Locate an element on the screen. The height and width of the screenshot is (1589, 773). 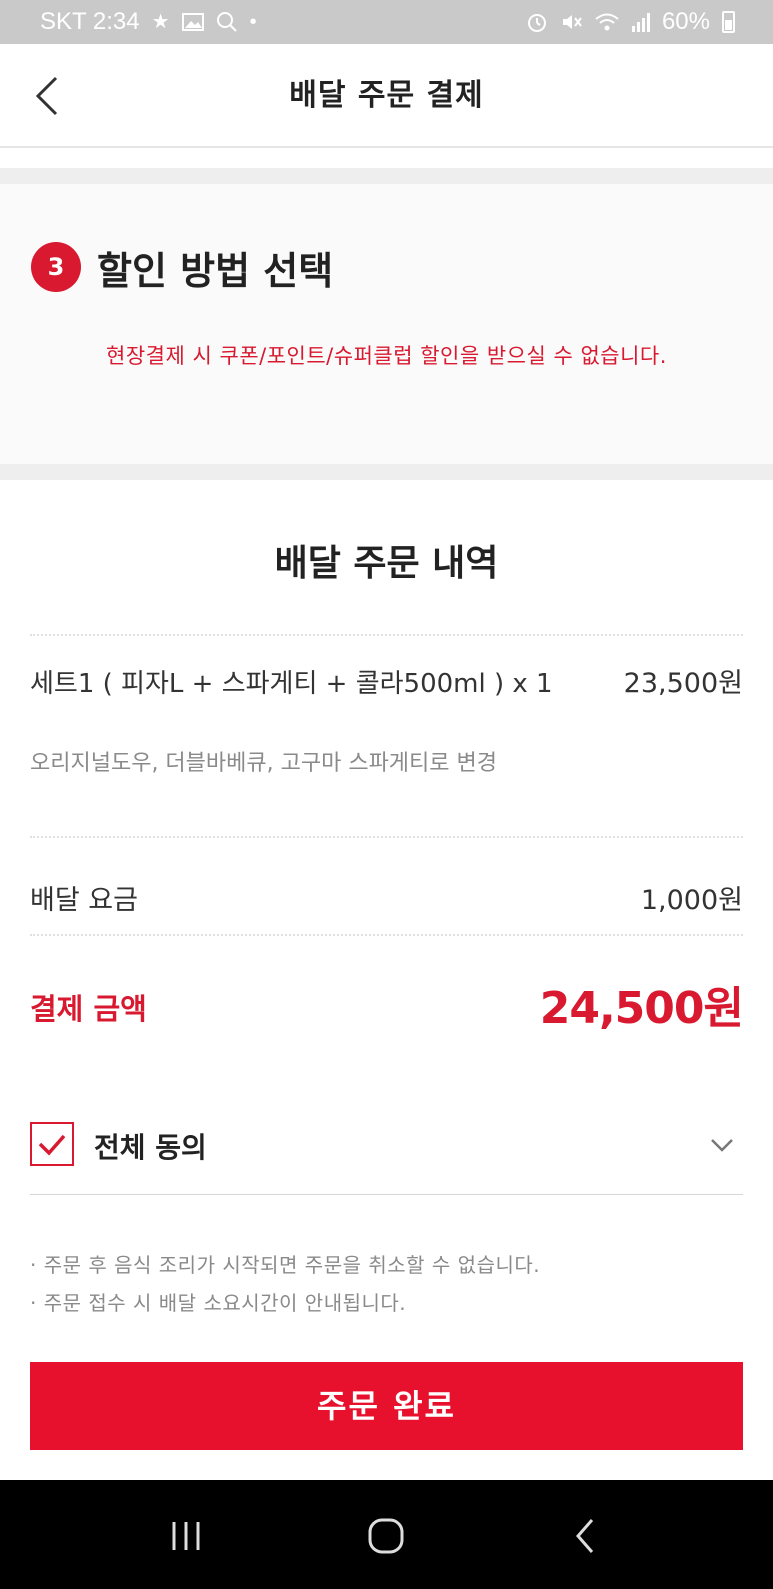
search-icon is located at coordinates (226, 22).